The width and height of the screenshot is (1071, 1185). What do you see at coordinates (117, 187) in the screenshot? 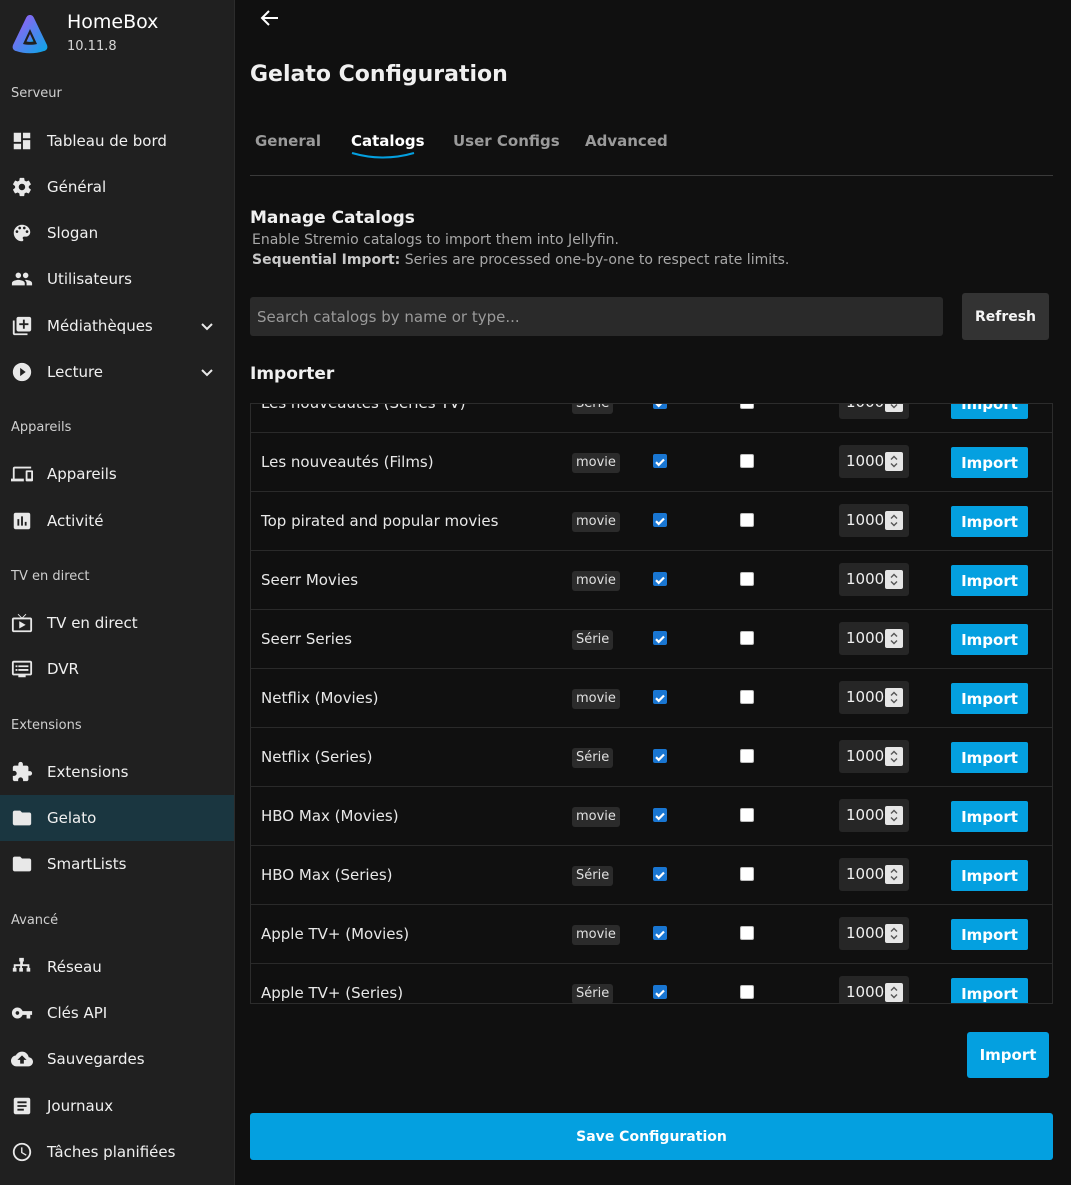
I see `sidebar-item-general: Général` at bounding box center [117, 187].